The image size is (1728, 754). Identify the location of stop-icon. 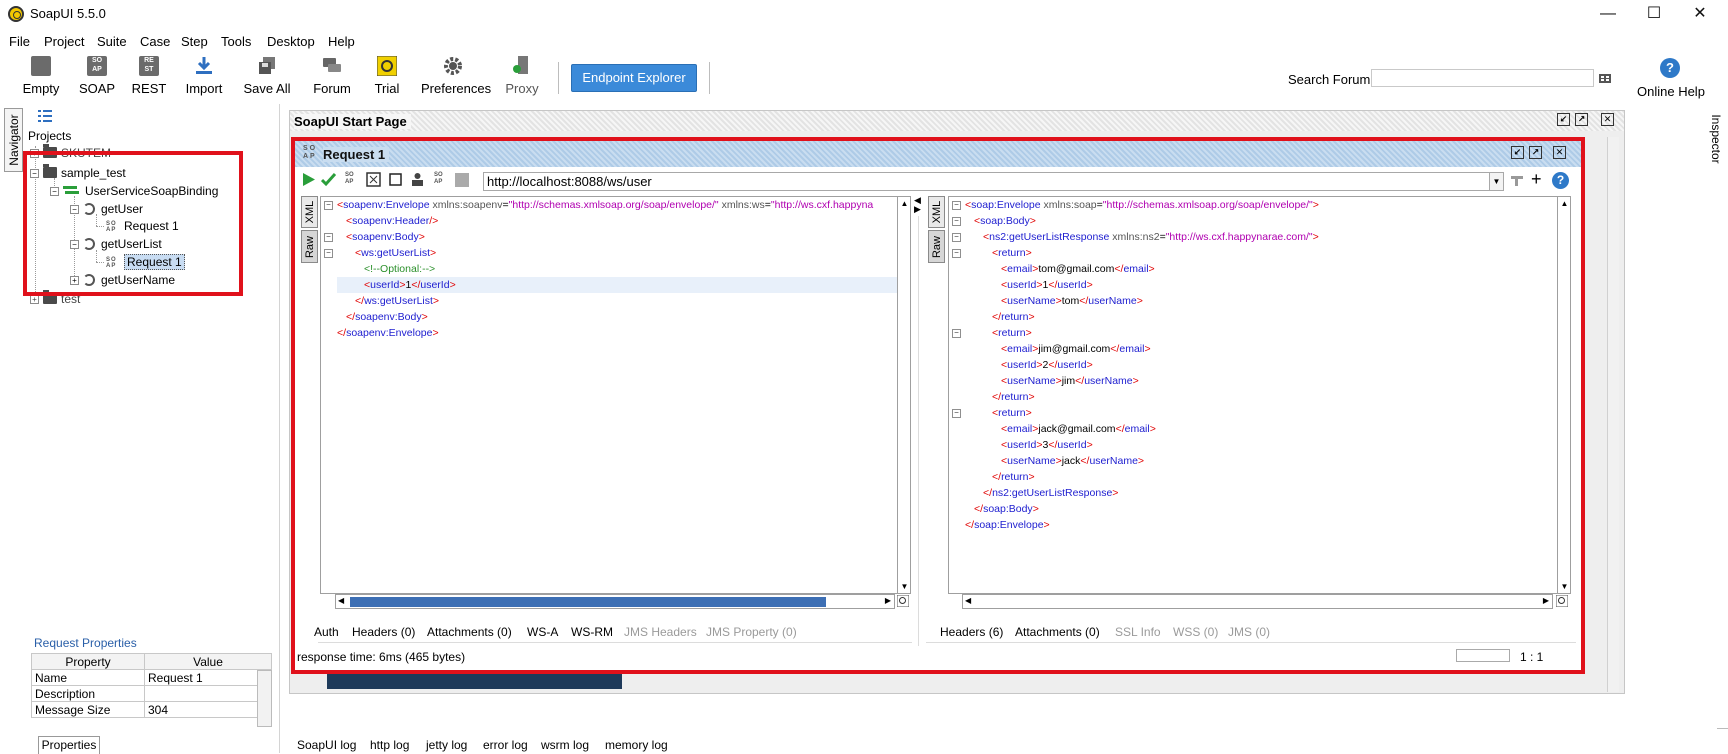
(395, 179).